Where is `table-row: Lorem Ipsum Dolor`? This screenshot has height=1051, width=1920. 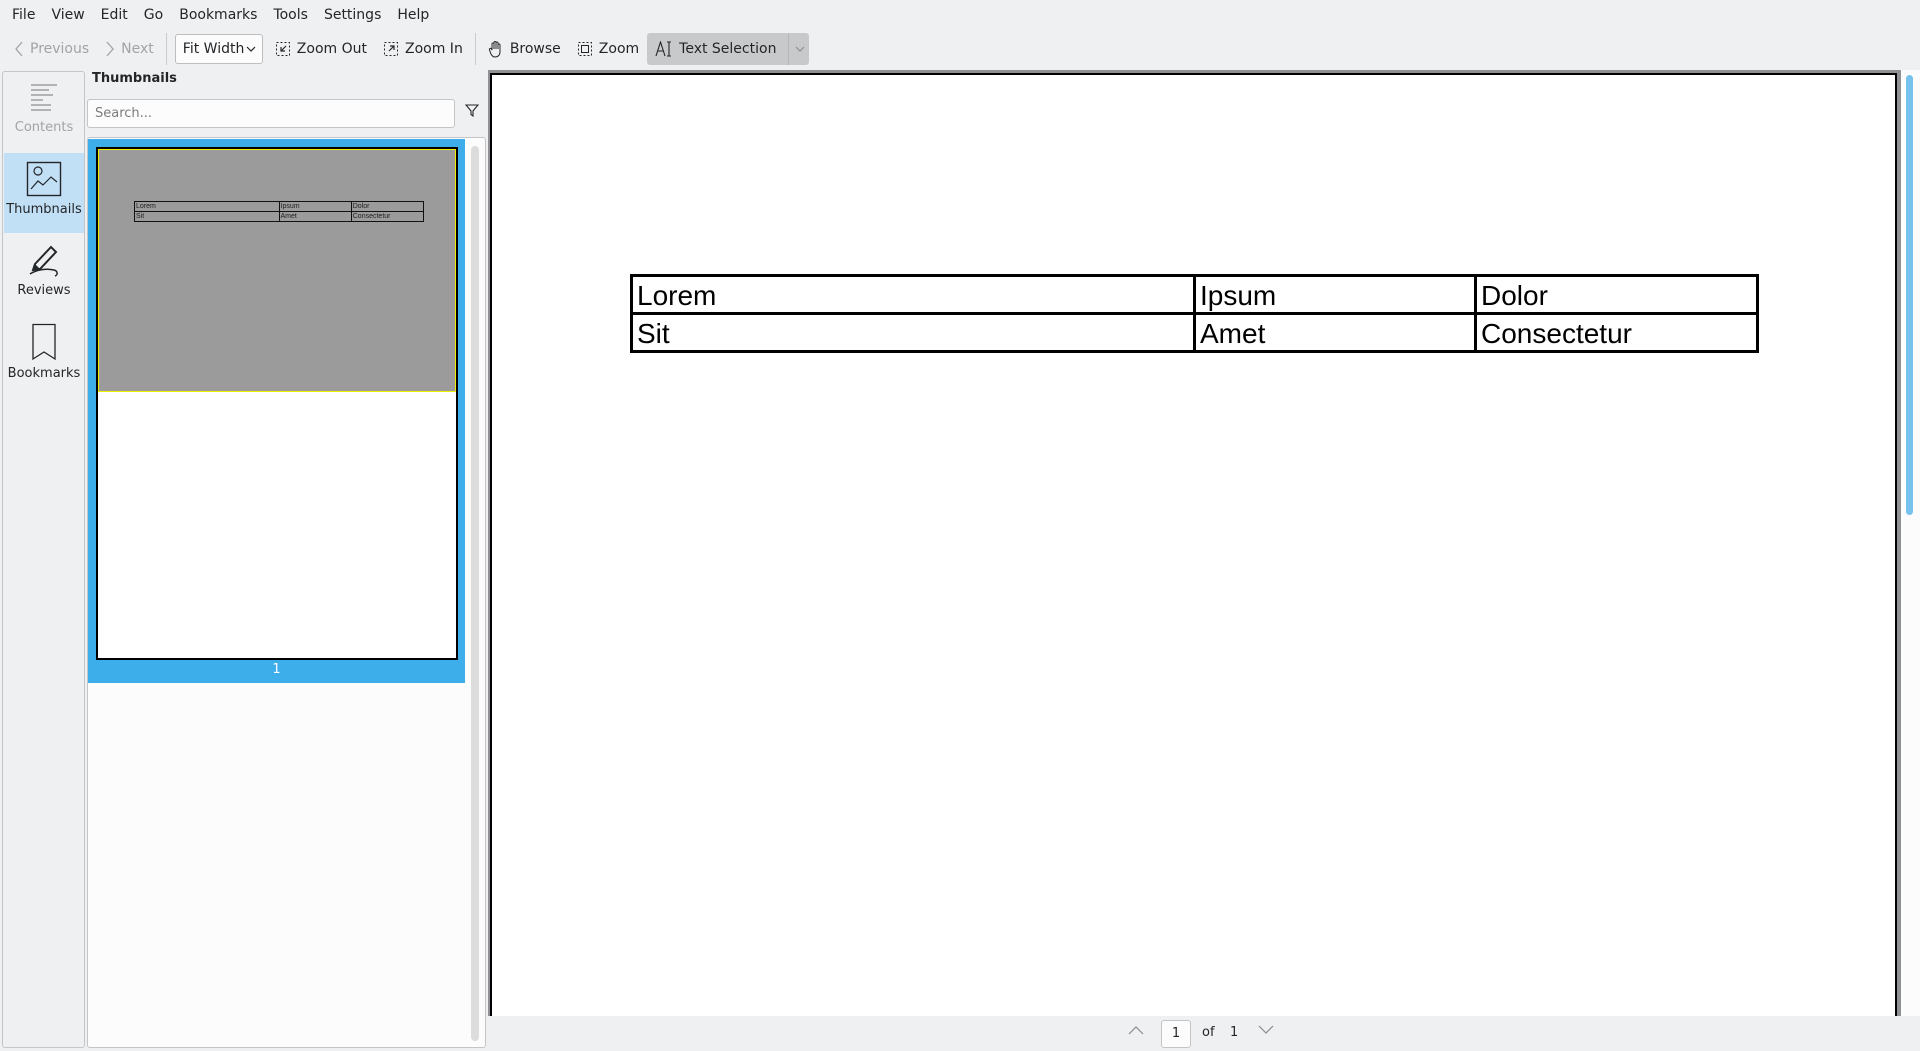
table-row: Lorem Ipsum Dolor is located at coordinates (1194, 294).